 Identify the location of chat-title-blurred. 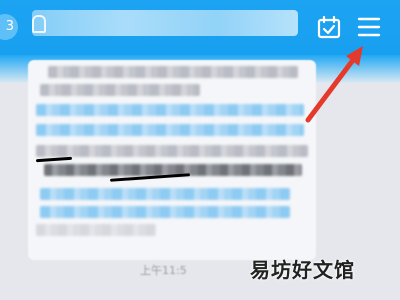
(165, 23).